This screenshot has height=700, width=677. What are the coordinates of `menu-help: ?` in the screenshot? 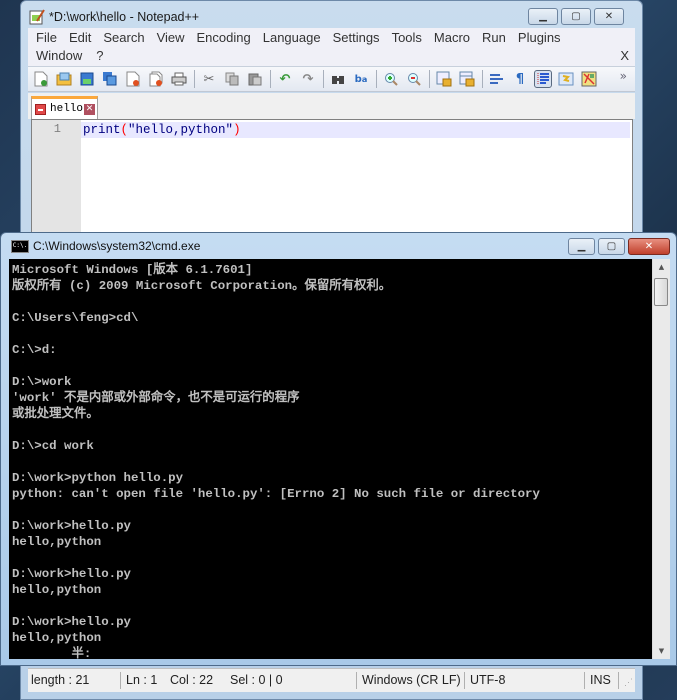 It's located at (99, 55).